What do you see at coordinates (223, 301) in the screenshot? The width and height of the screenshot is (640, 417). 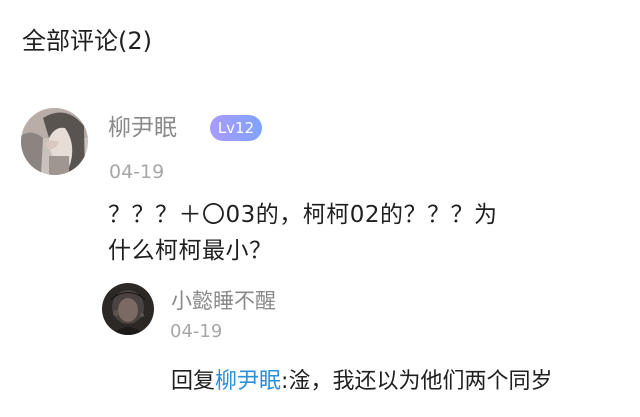 I see `replier-username: 小懿睡不醒` at bounding box center [223, 301].